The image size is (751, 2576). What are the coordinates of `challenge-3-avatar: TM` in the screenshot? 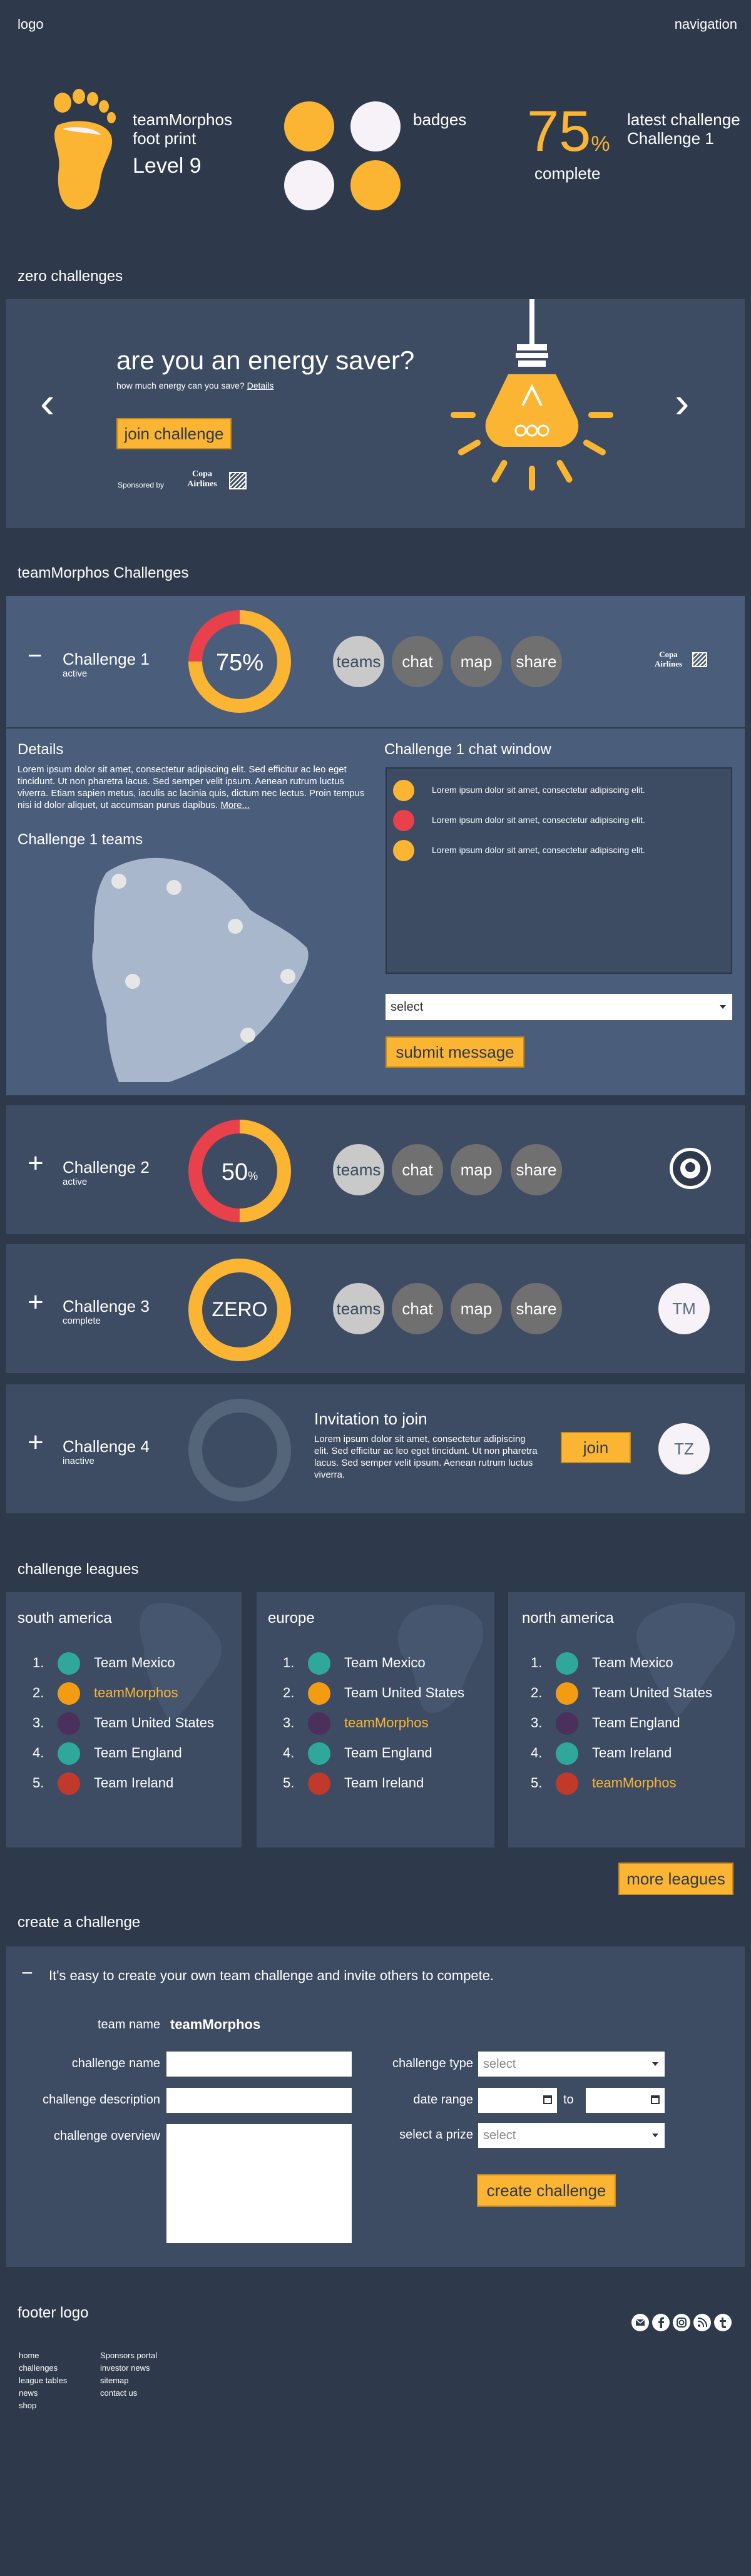 It's located at (684, 1308).